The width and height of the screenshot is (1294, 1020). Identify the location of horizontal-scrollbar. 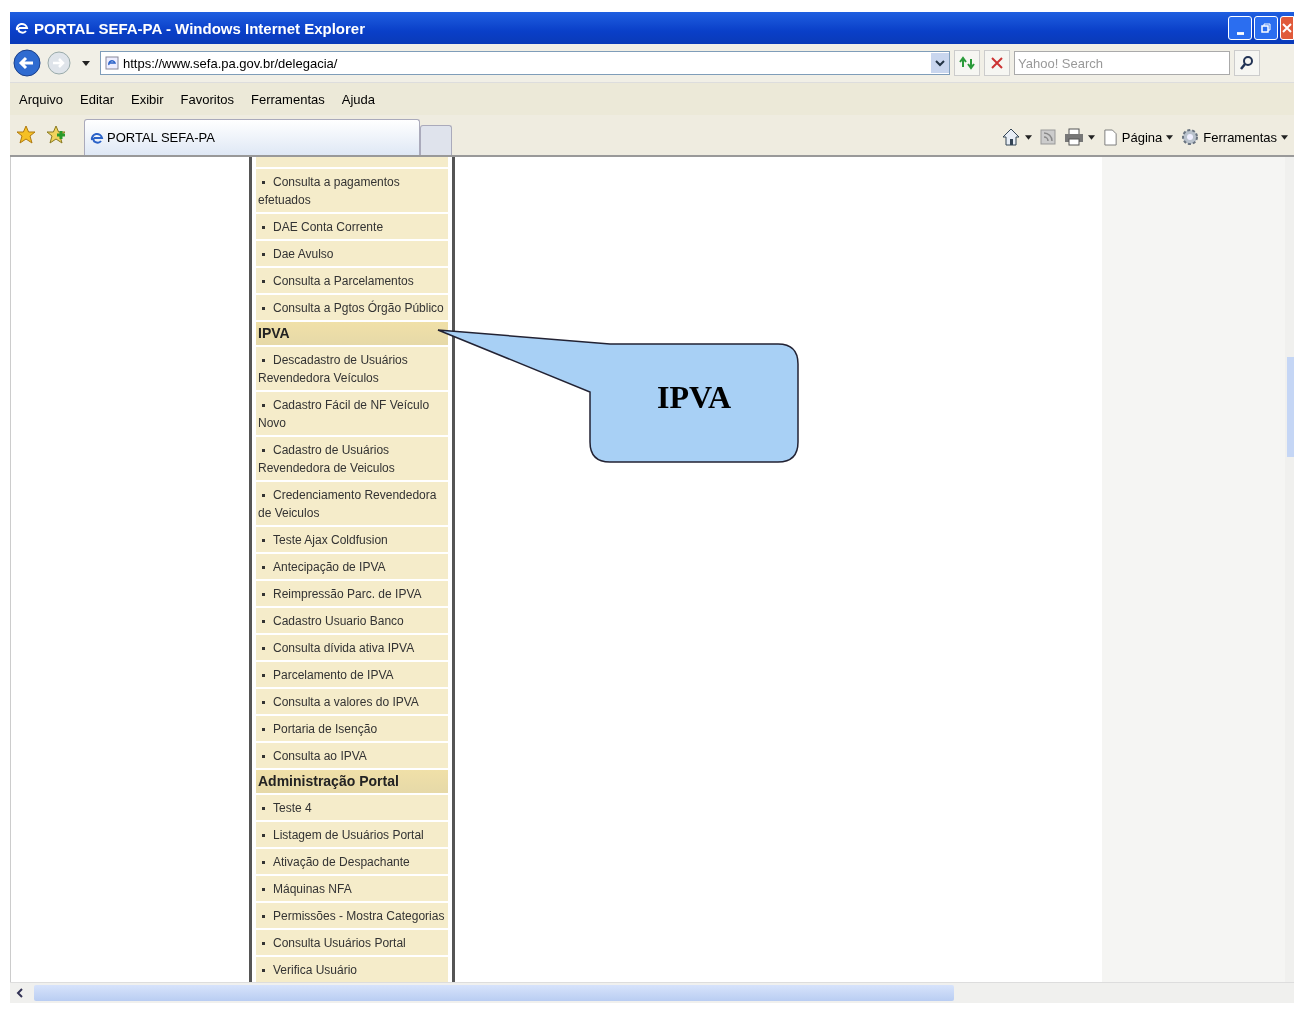
(652, 992).